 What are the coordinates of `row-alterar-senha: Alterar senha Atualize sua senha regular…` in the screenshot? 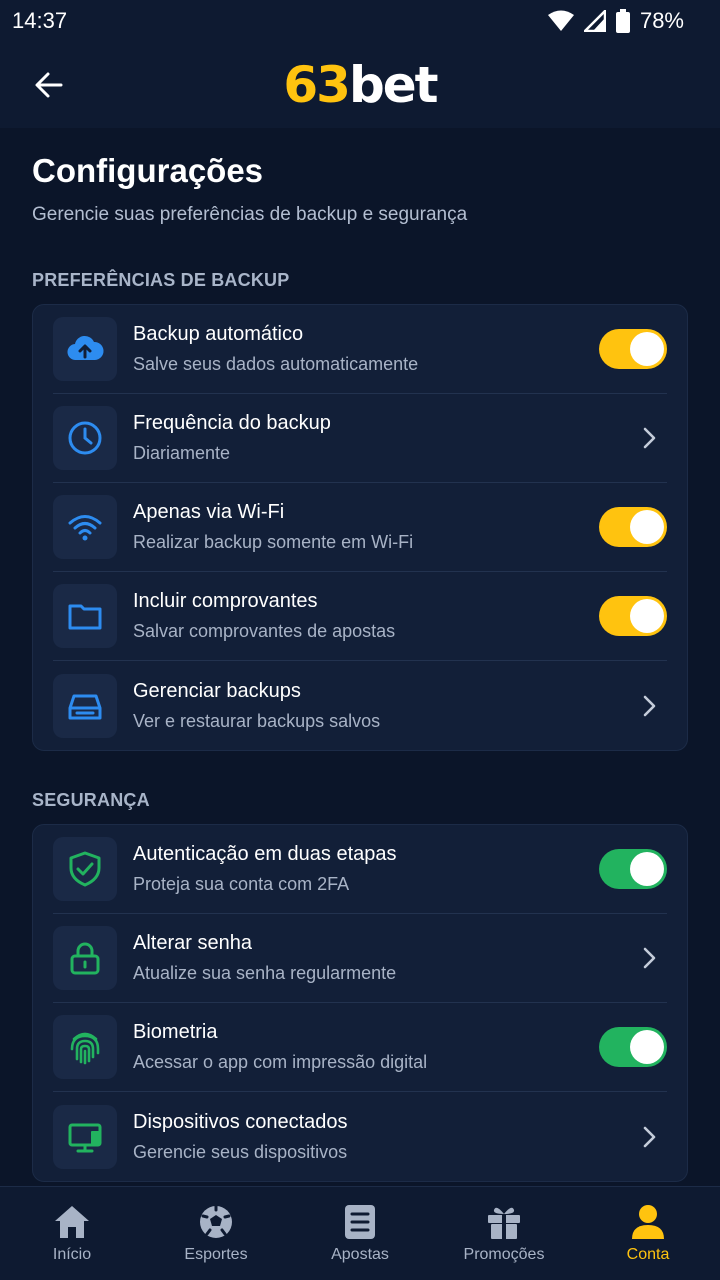 It's located at (360, 958).